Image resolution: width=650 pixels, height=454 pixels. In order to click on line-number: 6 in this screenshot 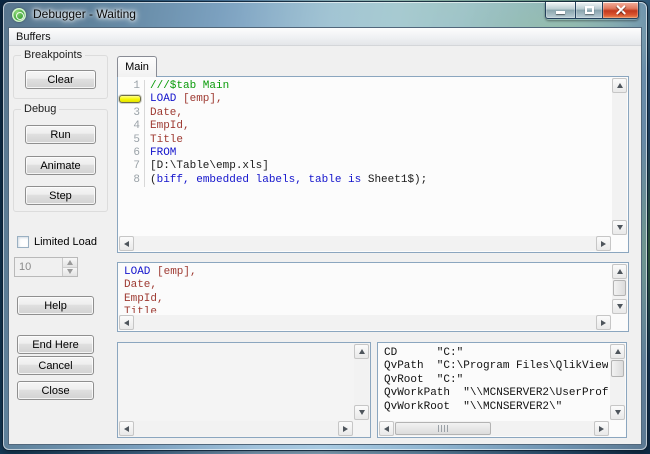, I will do `click(136, 152)`.